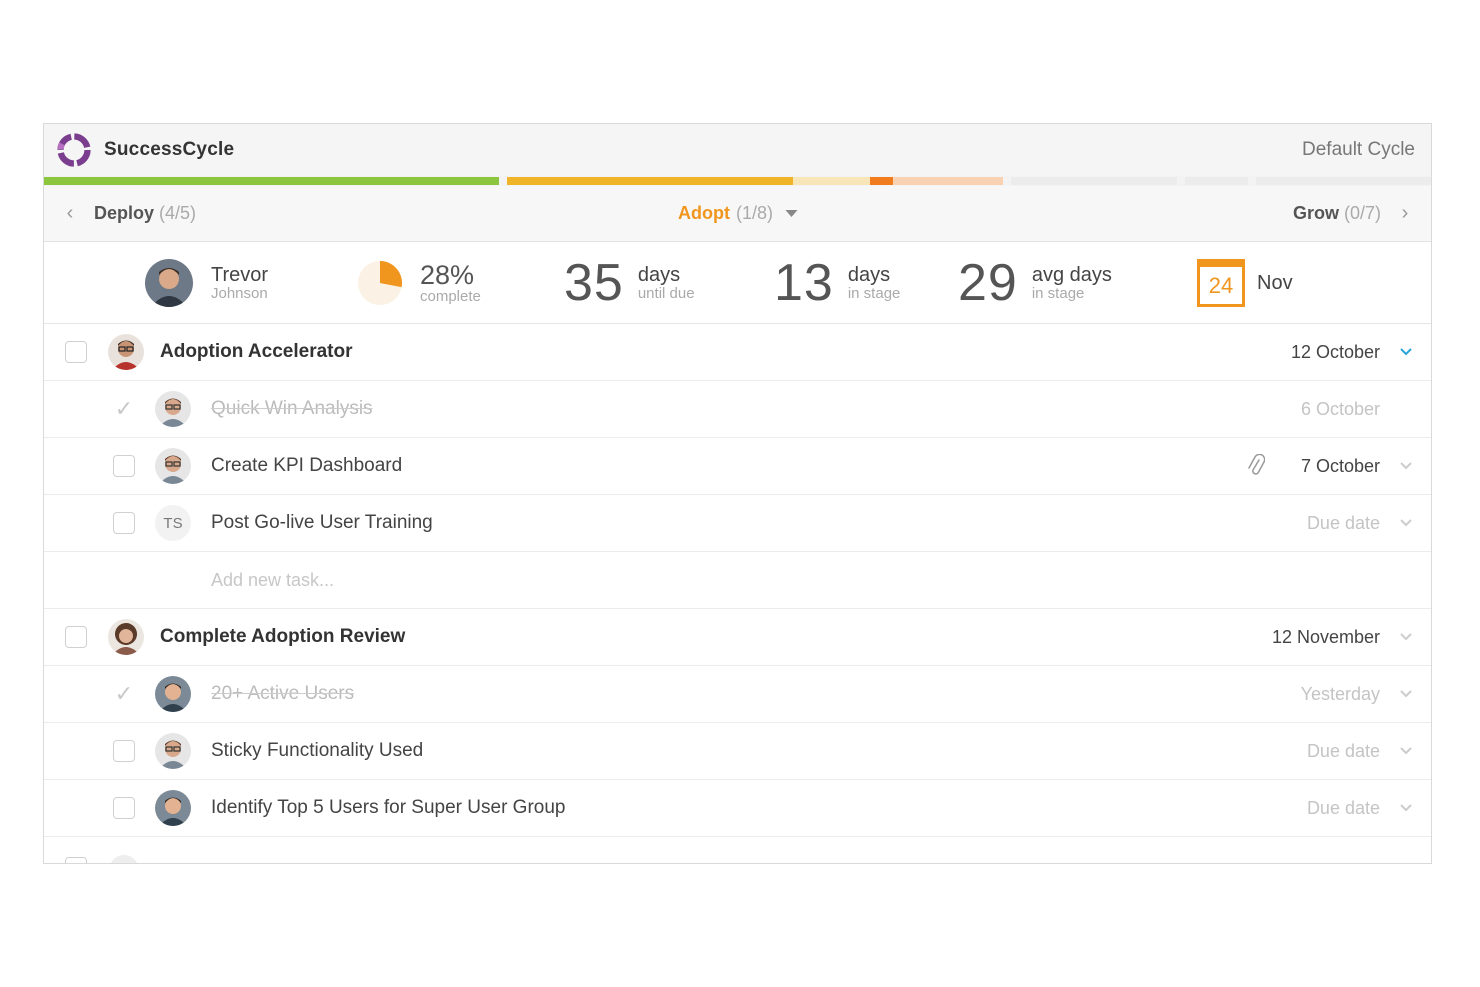 The width and height of the screenshot is (1480, 987). I want to click on days-until-due-stat: 35 days until due, so click(629, 283).